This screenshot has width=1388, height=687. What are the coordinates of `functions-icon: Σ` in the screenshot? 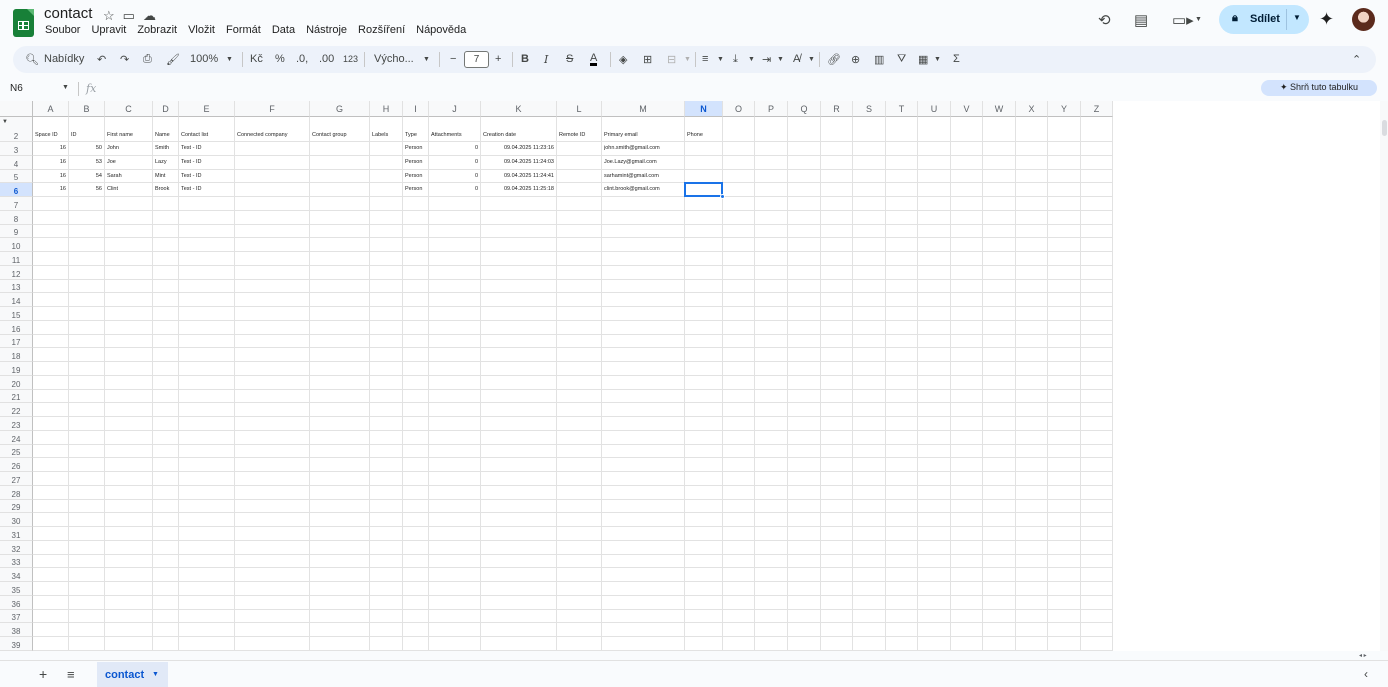 It's located at (956, 59).